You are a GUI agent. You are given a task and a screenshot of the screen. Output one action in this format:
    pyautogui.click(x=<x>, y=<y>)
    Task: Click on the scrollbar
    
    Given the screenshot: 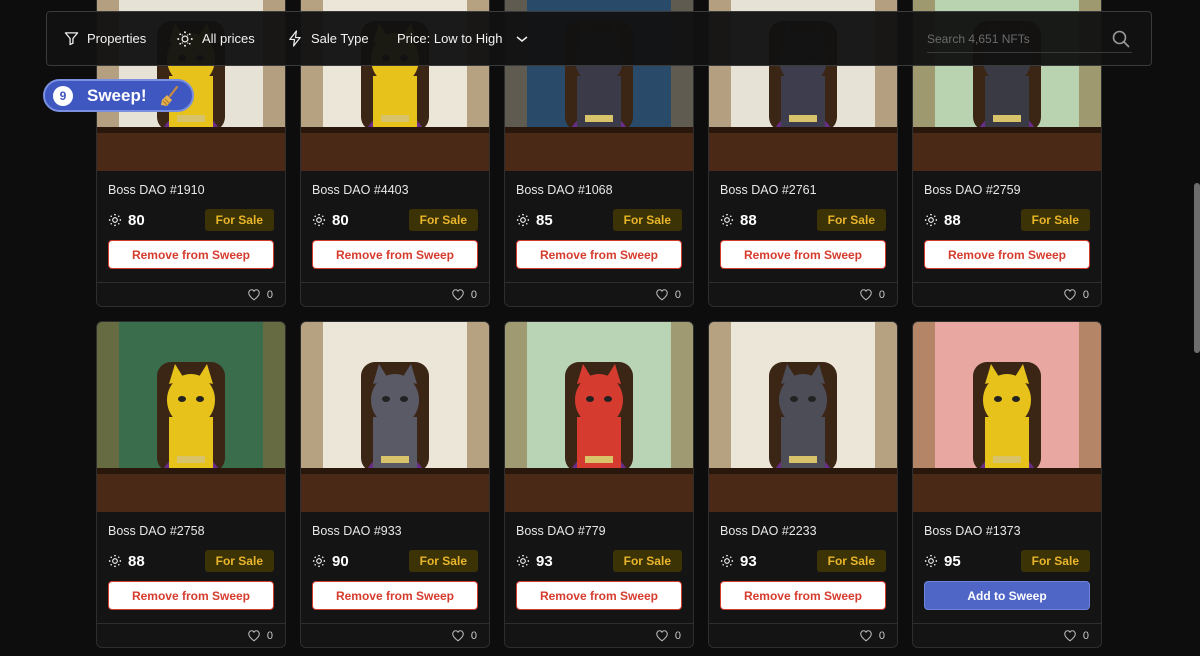 What is the action you would take?
    pyautogui.click(x=1197, y=268)
    